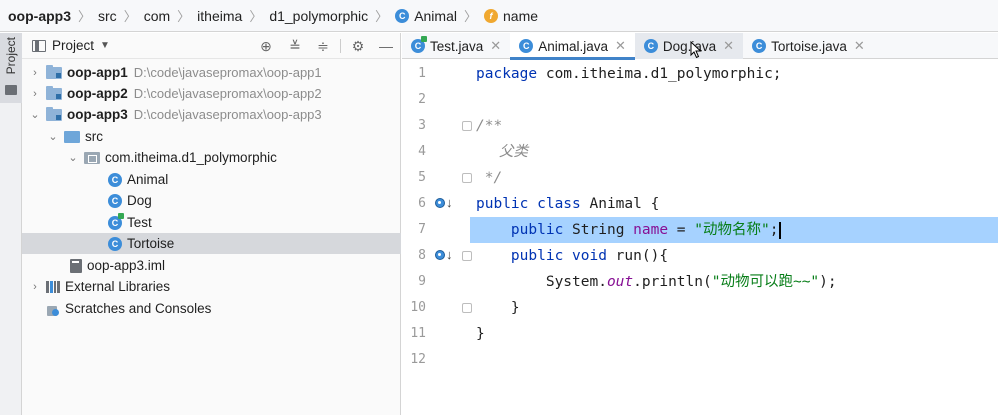 The width and height of the screenshot is (998, 415). I want to click on tree-item-dog: C Dog, so click(211, 200).